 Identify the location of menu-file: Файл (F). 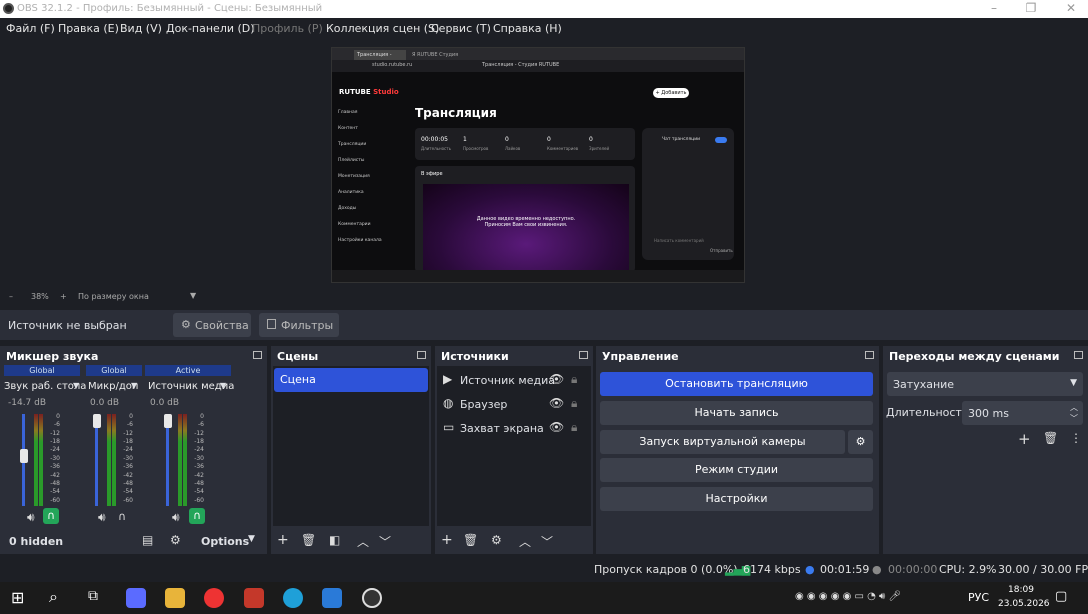
(30, 28).